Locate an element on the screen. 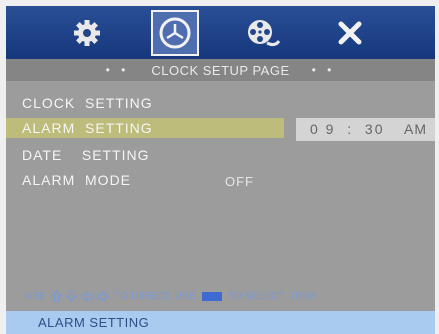 The width and height of the screenshot is (439, 334). alarm-time-value: 0 9 : 30 is located at coordinates (347, 129).